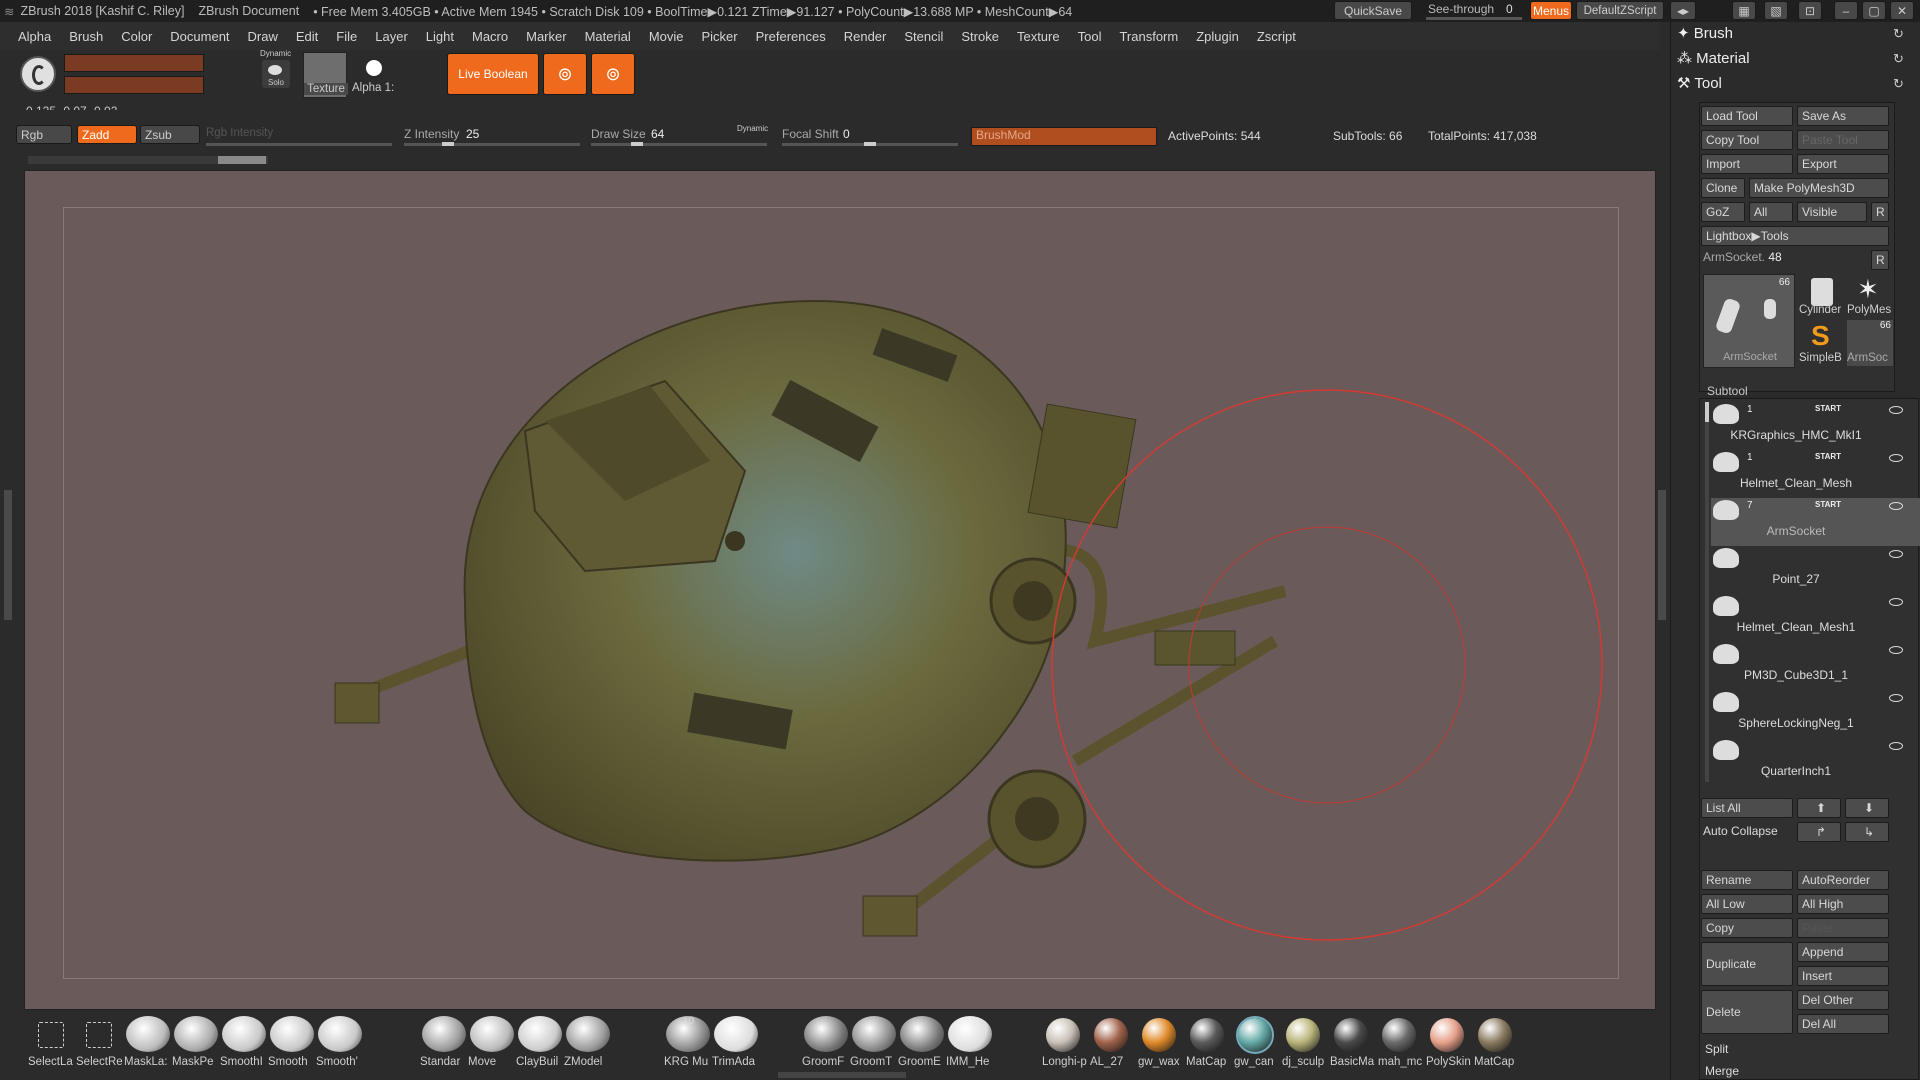 This screenshot has height=1080, width=1920. I want to click on right-tray-toggle, so click(1662, 555).